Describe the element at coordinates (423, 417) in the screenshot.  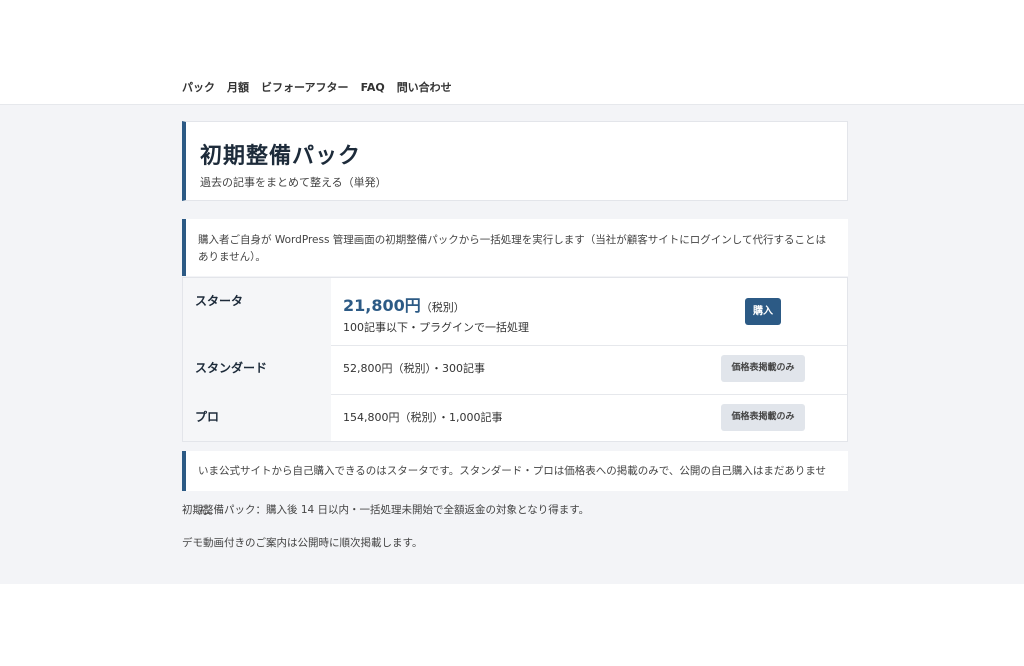
I see `plan-detail: 154,800円（税別）・1,000記事` at that location.